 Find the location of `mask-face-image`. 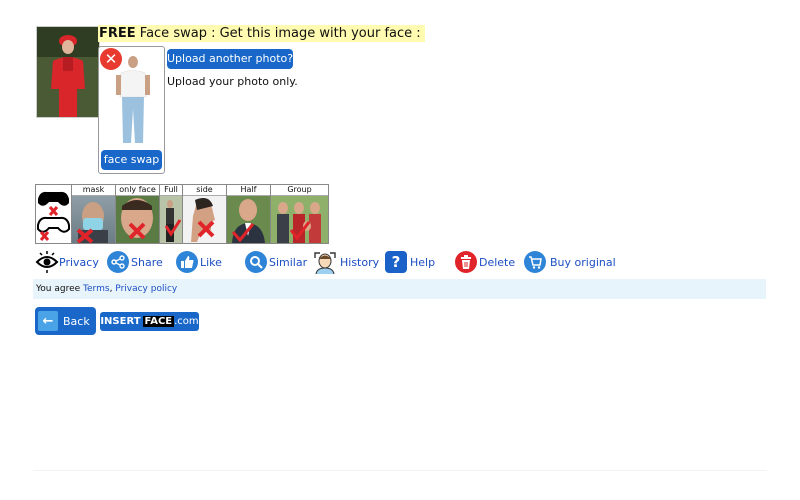

mask-face-image is located at coordinates (92, 222).